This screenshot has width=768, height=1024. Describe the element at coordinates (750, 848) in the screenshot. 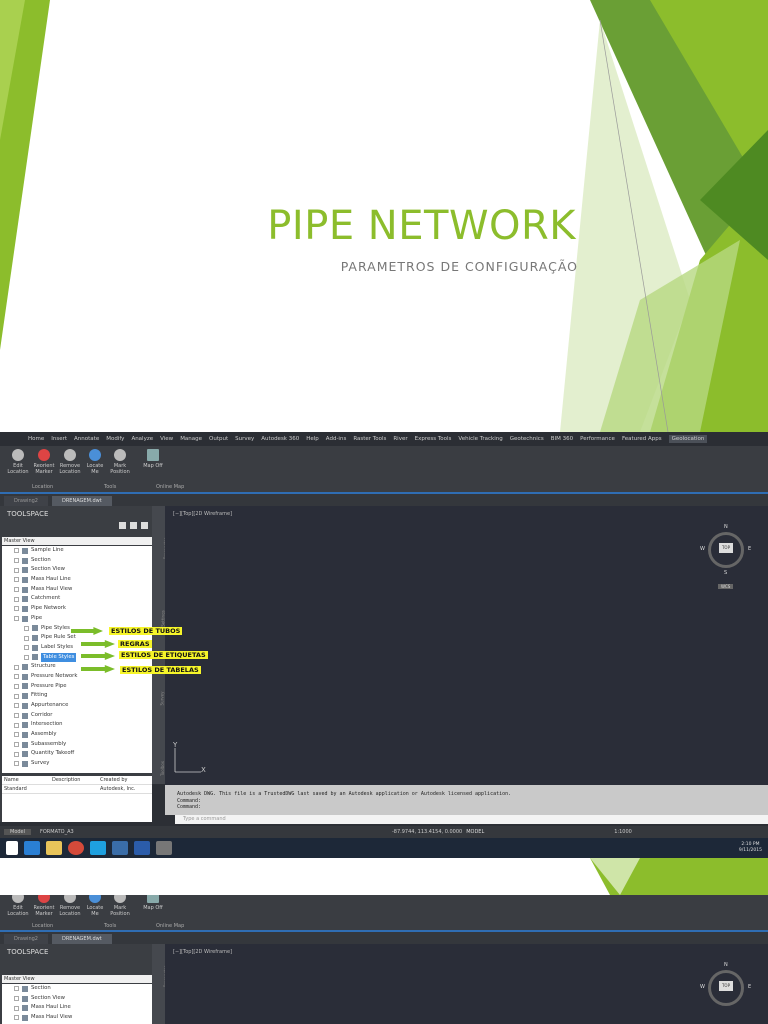

I see `clock: 2:10 PM 9/11/2015` at that location.